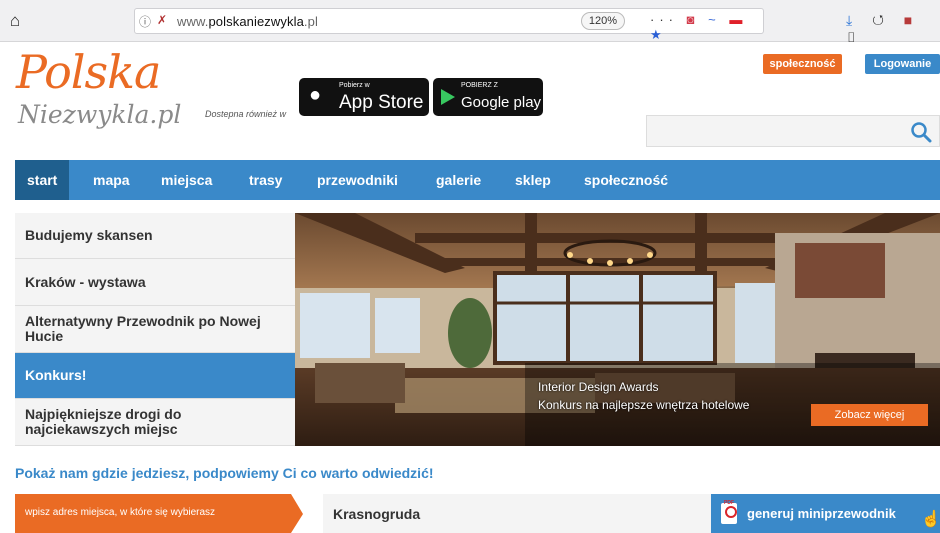  I want to click on nav-item-miejsca: miejsca, so click(186, 180).